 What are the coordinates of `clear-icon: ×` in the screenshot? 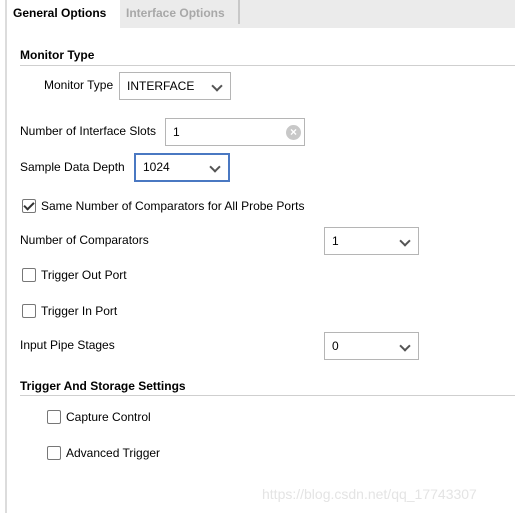 It's located at (293, 132).